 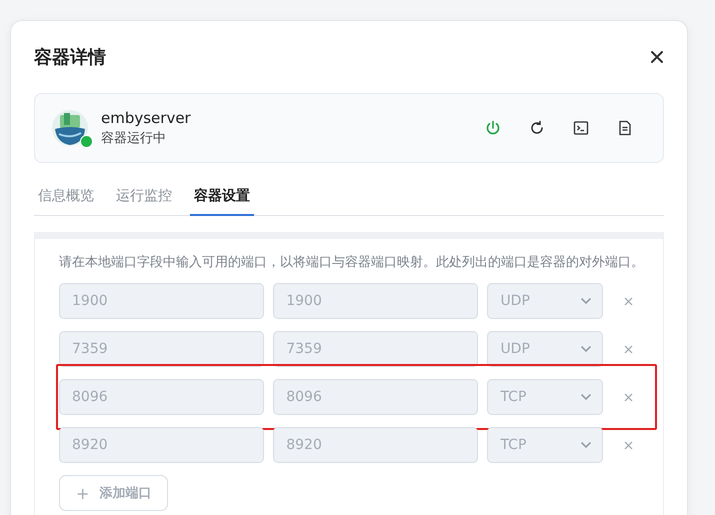 What do you see at coordinates (134, 138) in the screenshot?
I see `container-status: 容器运行中` at bounding box center [134, 138].